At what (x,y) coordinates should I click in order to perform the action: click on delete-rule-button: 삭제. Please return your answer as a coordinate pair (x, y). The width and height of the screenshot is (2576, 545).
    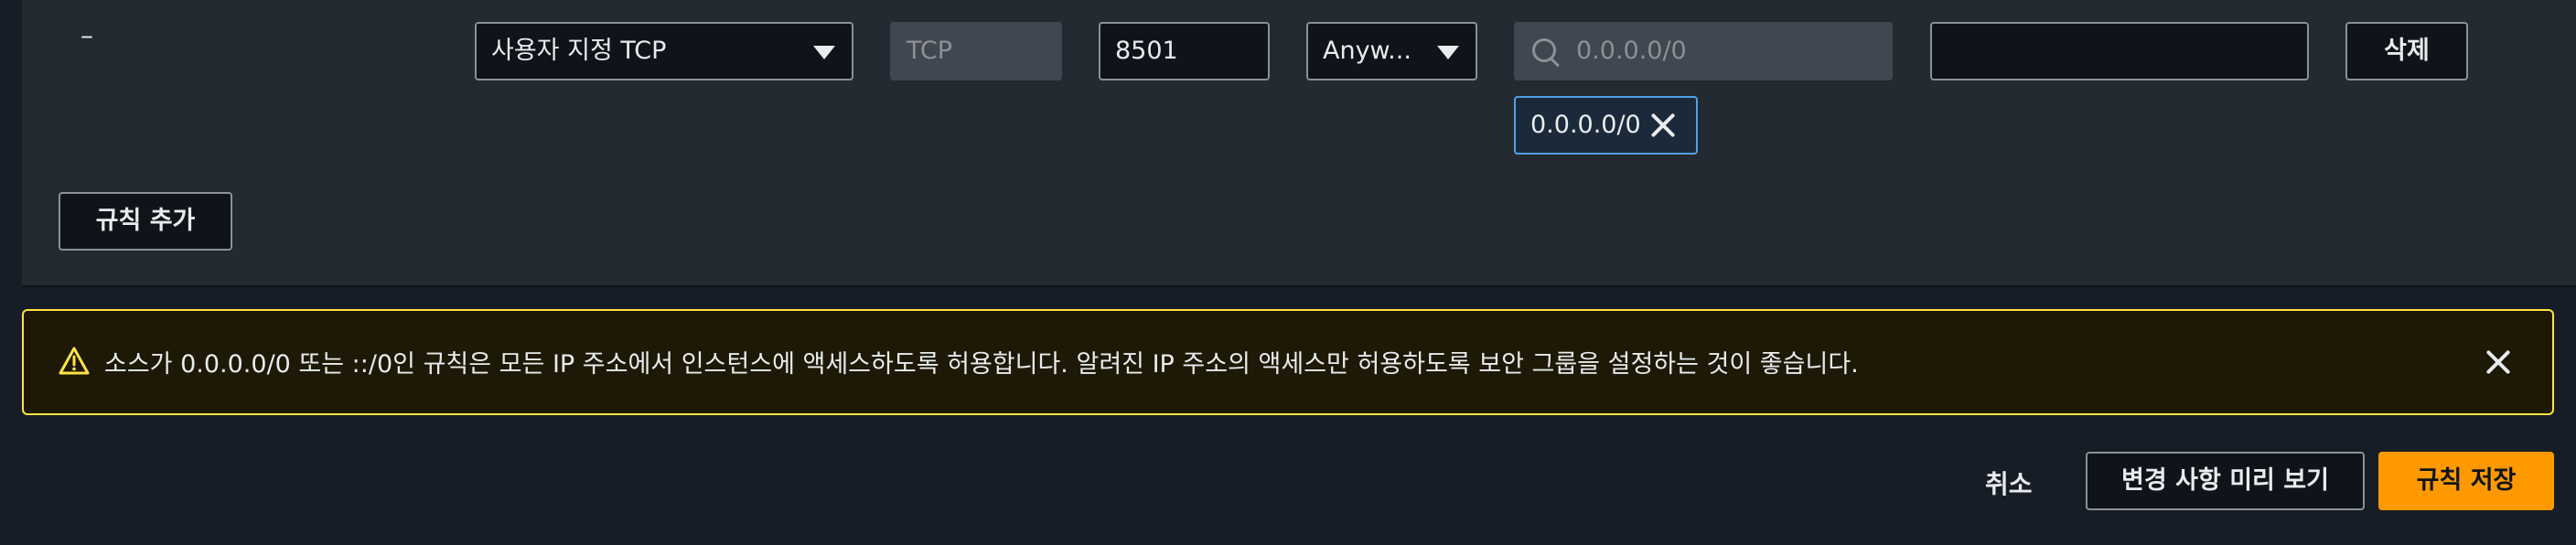
    Looking at the image, I should click on (2407, 51).